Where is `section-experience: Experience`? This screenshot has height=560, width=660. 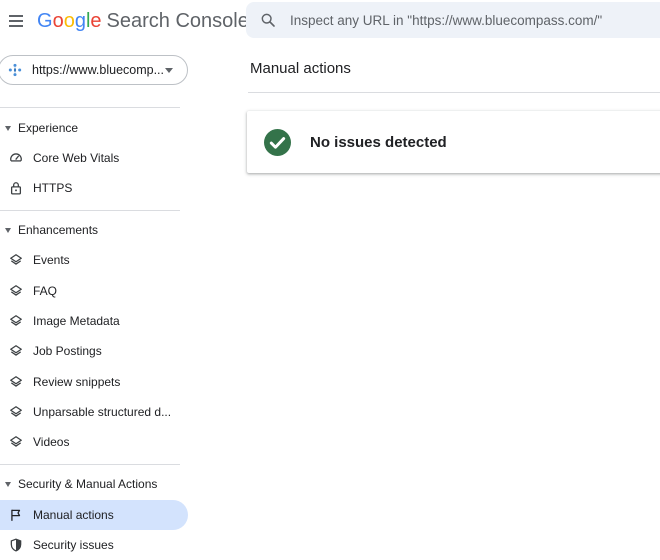
section-experience: Experience is located at coordinates (39, 128).